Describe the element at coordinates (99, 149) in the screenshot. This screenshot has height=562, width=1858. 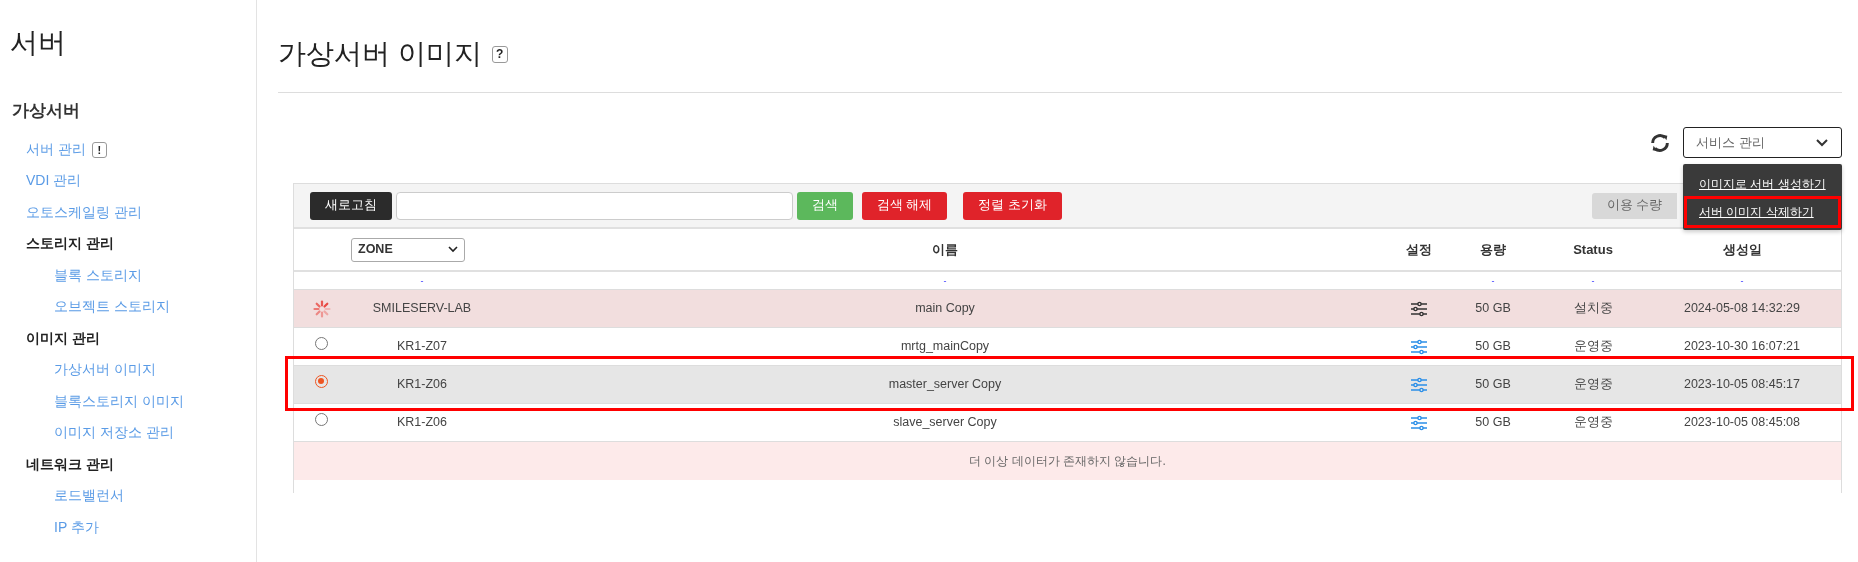
I see `alert-badge: !` at that location.